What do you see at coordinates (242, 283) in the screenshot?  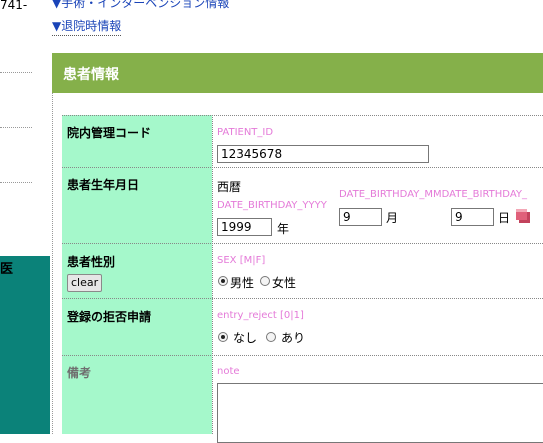 I see `sex-option-male: 男性` at bounding box center [242, 283].